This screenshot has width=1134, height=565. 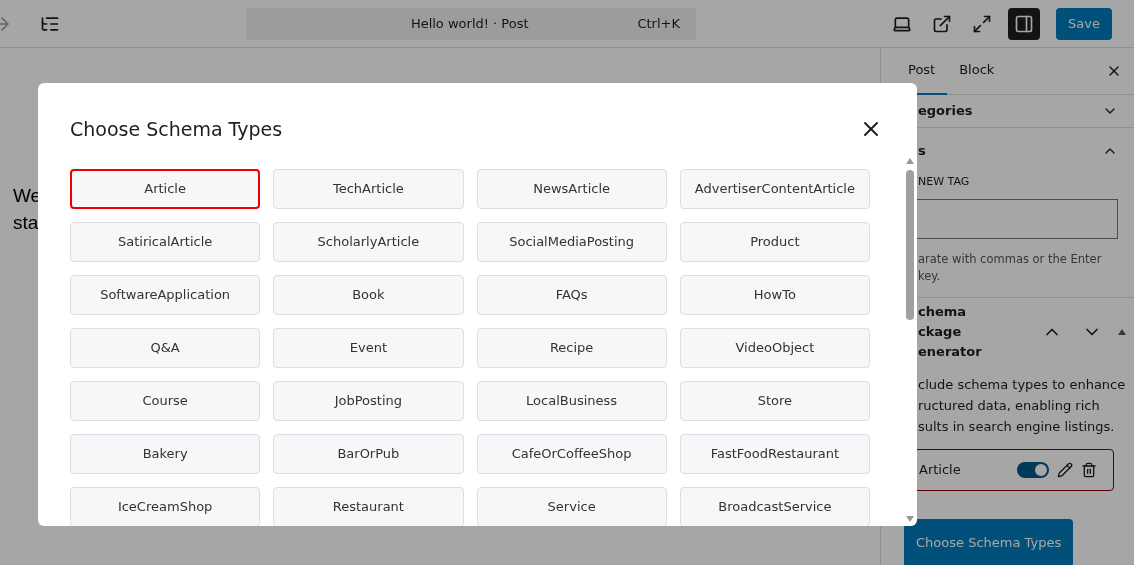 I want to click on schema-type-button: IceCreamShop, so click(x=165, y=506).